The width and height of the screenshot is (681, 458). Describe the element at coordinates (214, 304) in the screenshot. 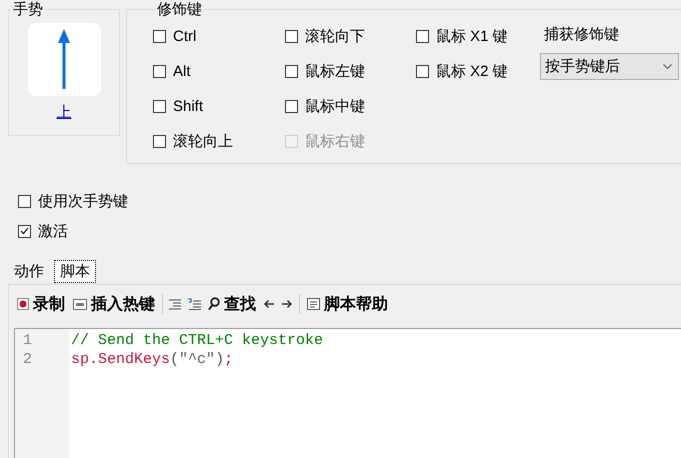

I see `search-icon` at that location.